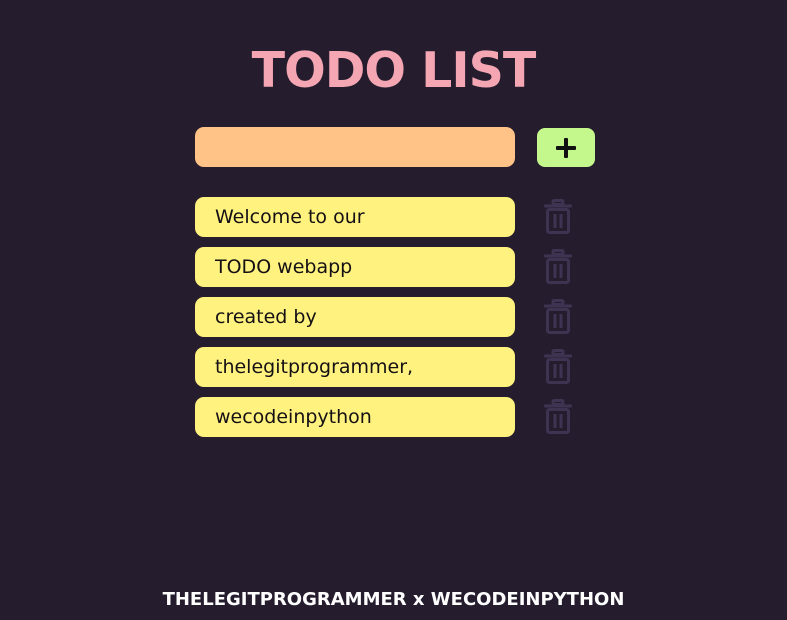 This screenshot has width=787, height=620. I want to click on todo-text: thelegitprogrammer,, so click(355, 367).